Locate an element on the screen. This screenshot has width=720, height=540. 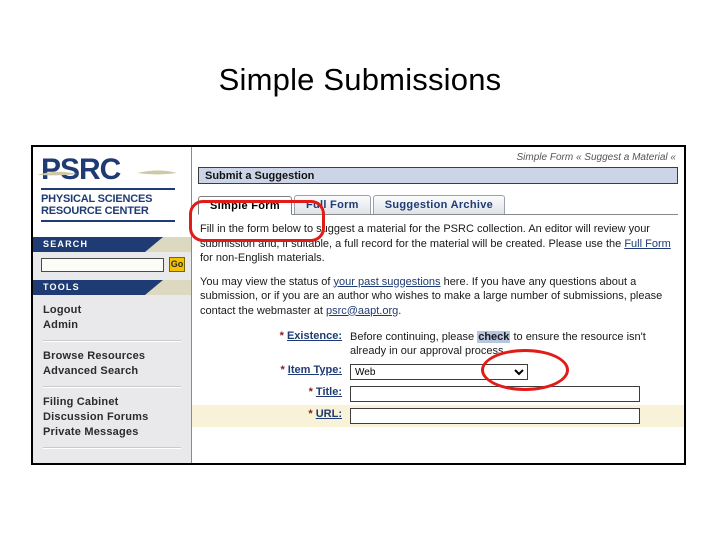
page-header-bar: Submit a Suggestion is located at coordinates (438, 175).